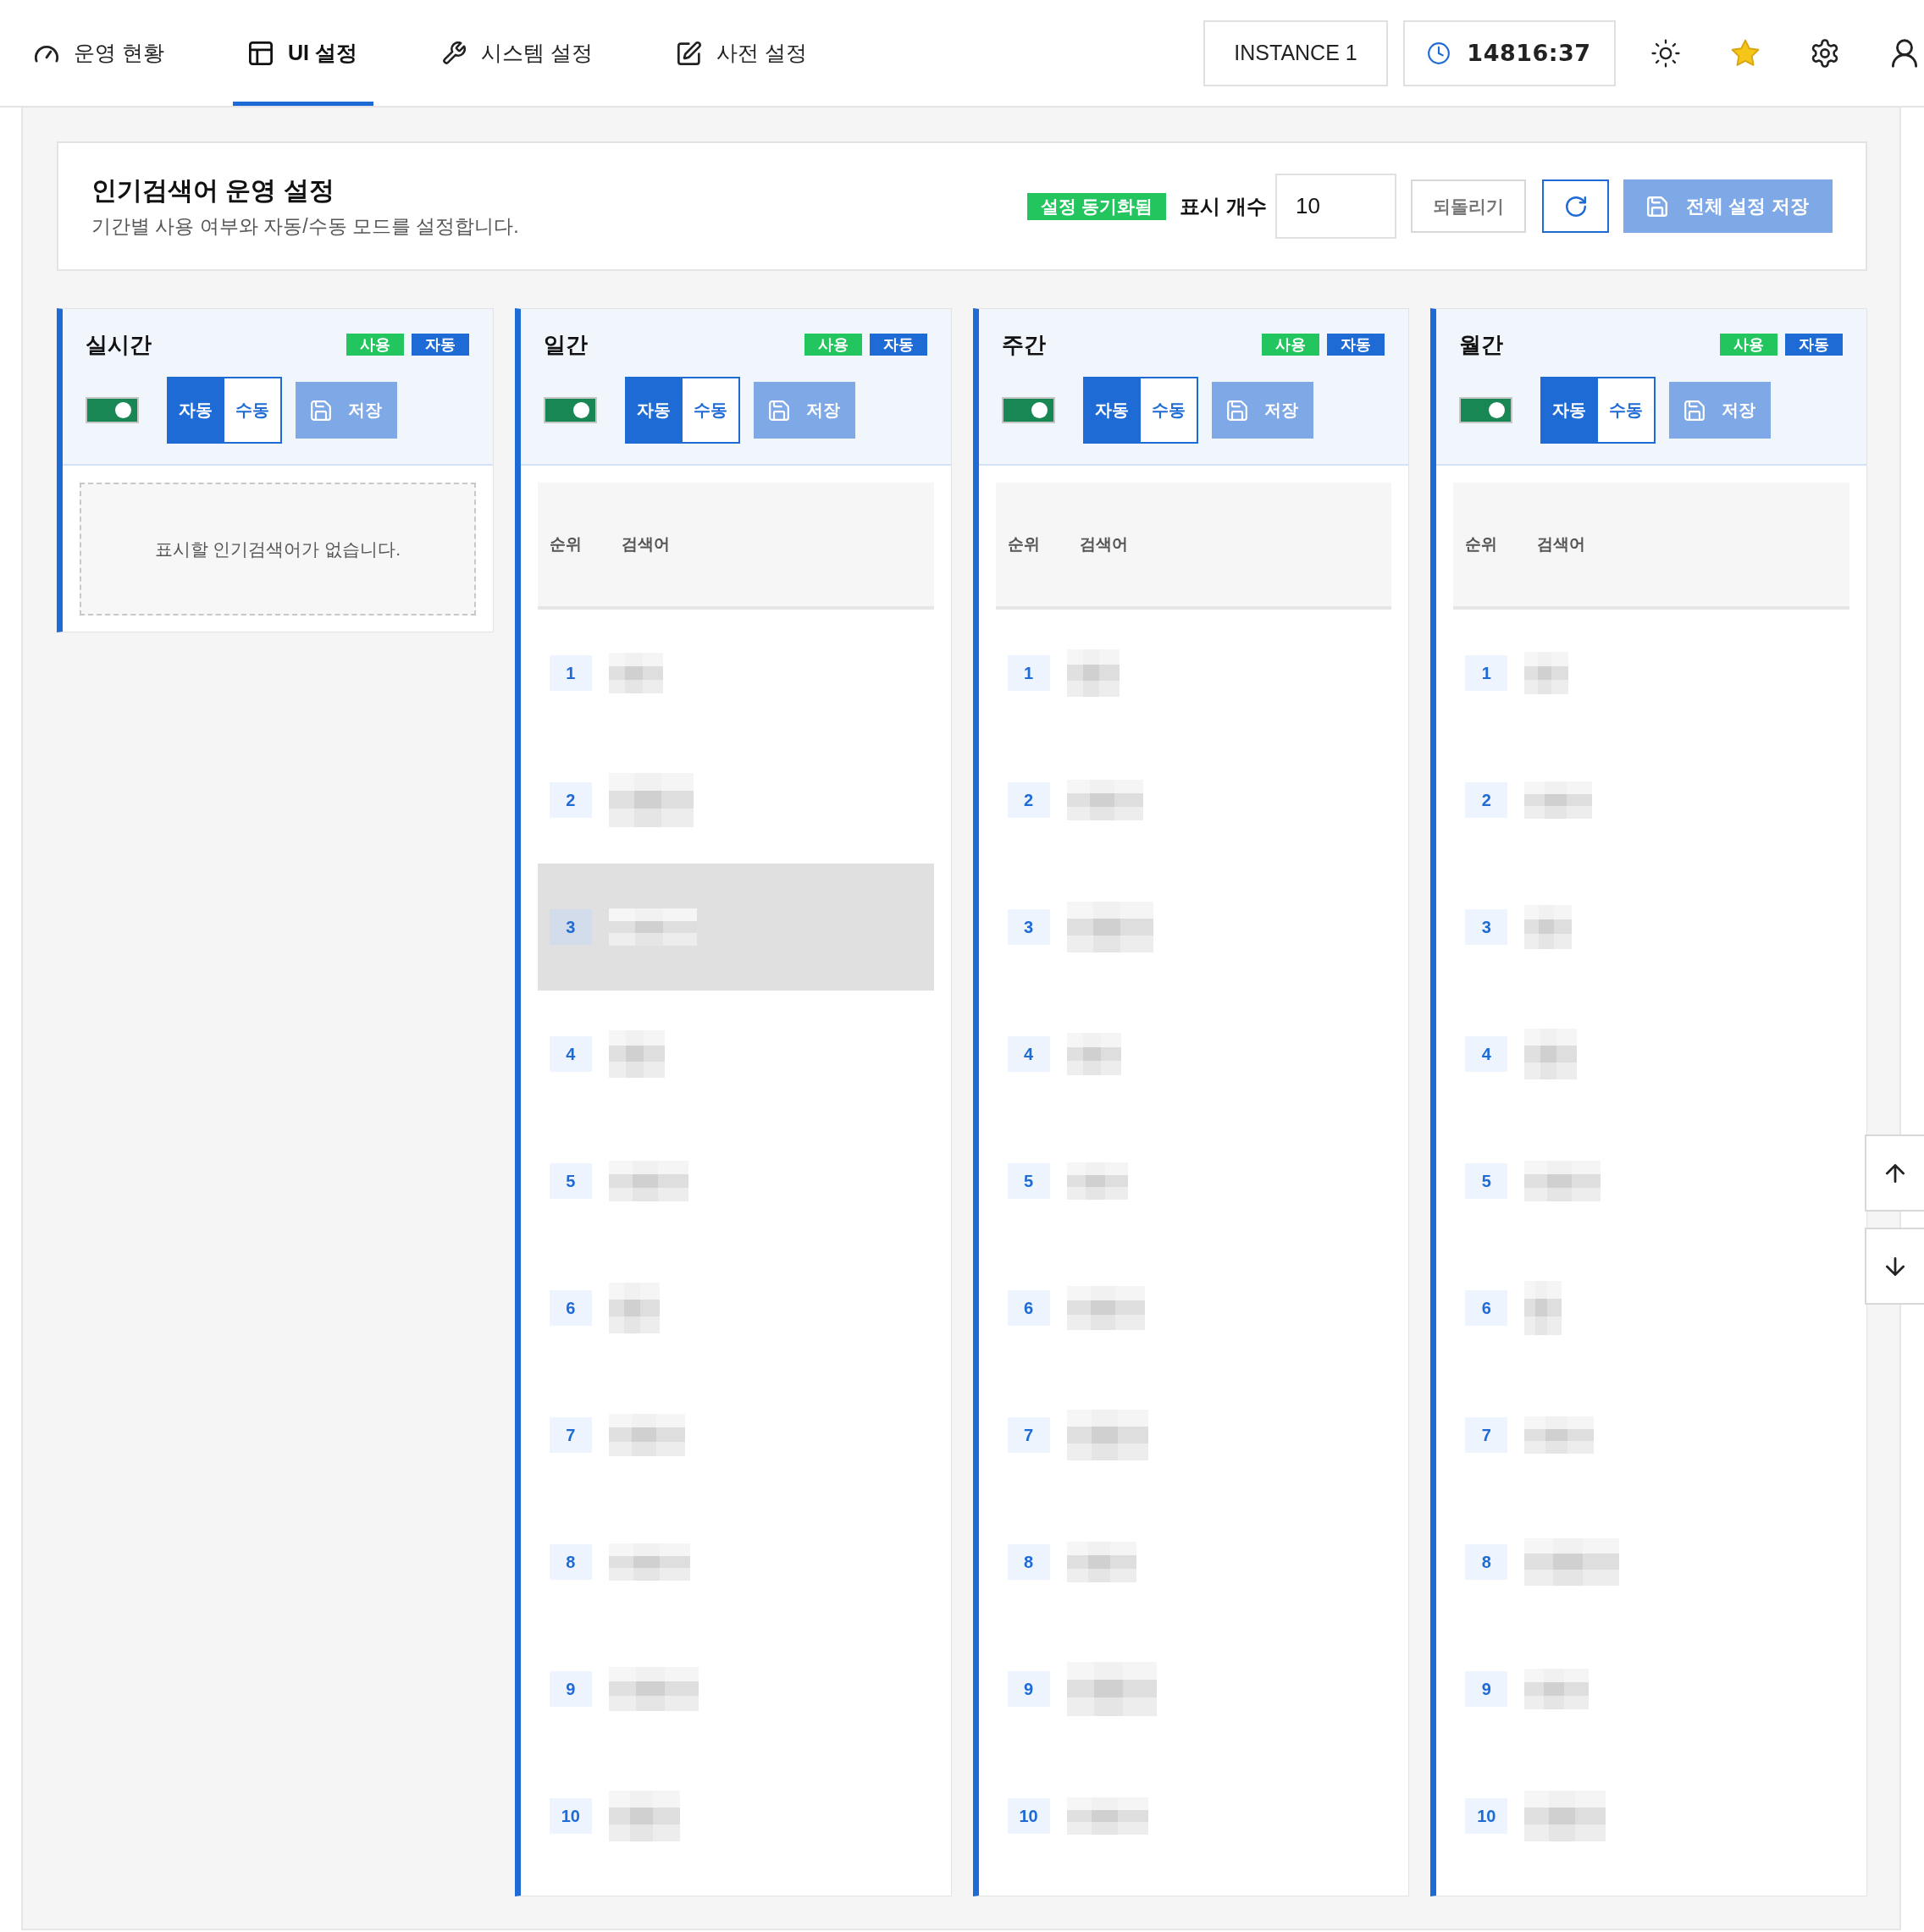  What do you see at coordinates (454, 53) in the screenshot?
I see `wrench-icon` at bounding box center [454, 53].